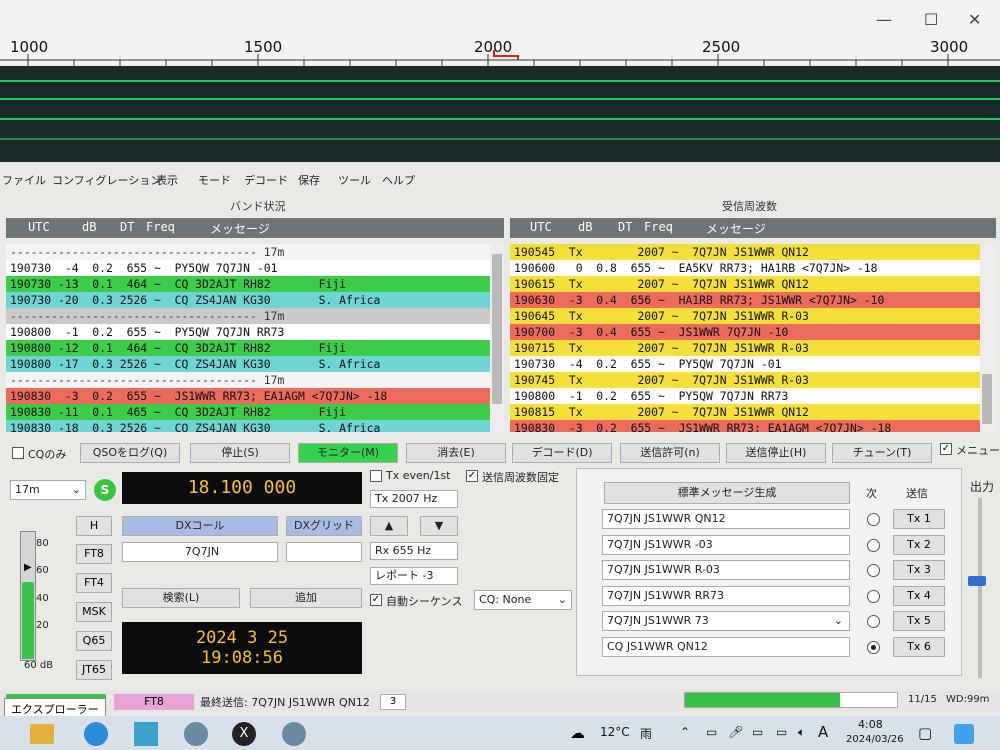 The width and height of the screenshot is (1000, 750). Describe the element at coordinates (94, 554) in the screenshot. I see `mode-ft8-button: FT8` at that location.